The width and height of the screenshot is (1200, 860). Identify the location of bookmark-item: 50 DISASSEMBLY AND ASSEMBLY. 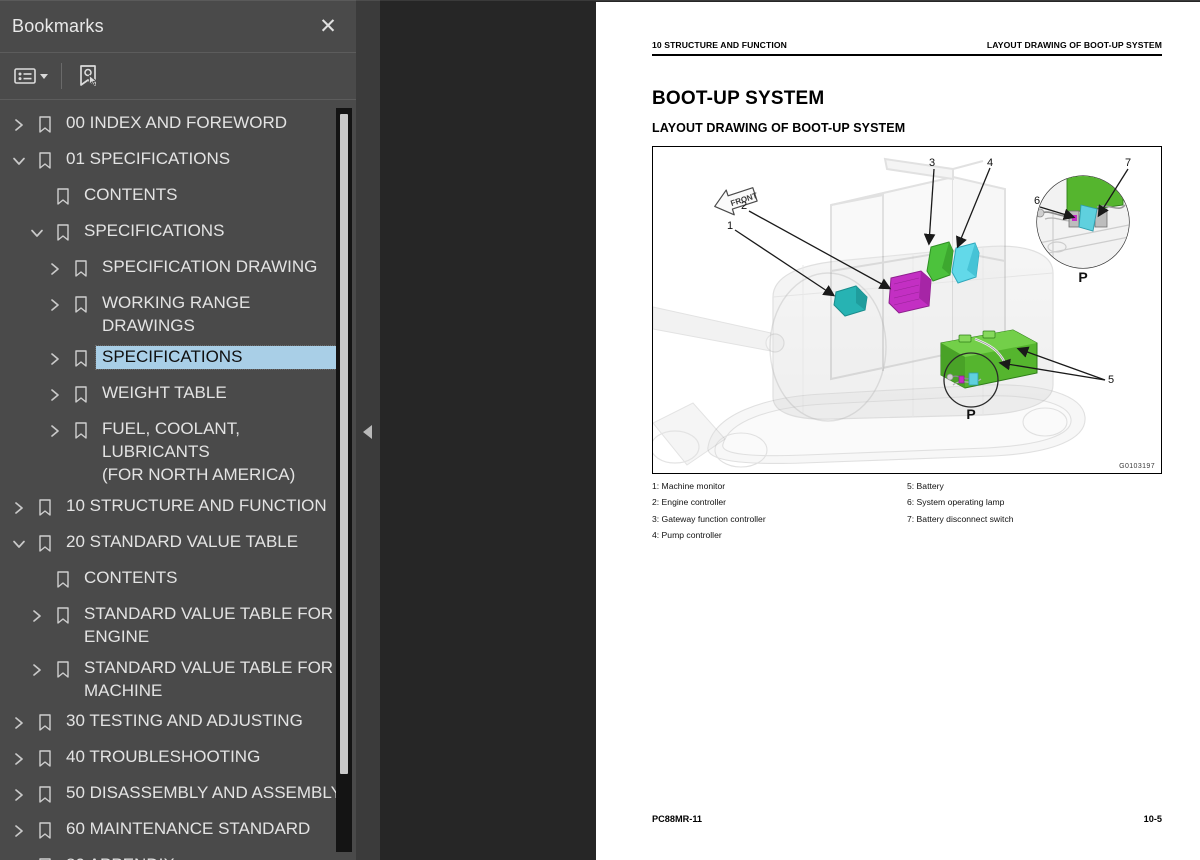
(178, 796).